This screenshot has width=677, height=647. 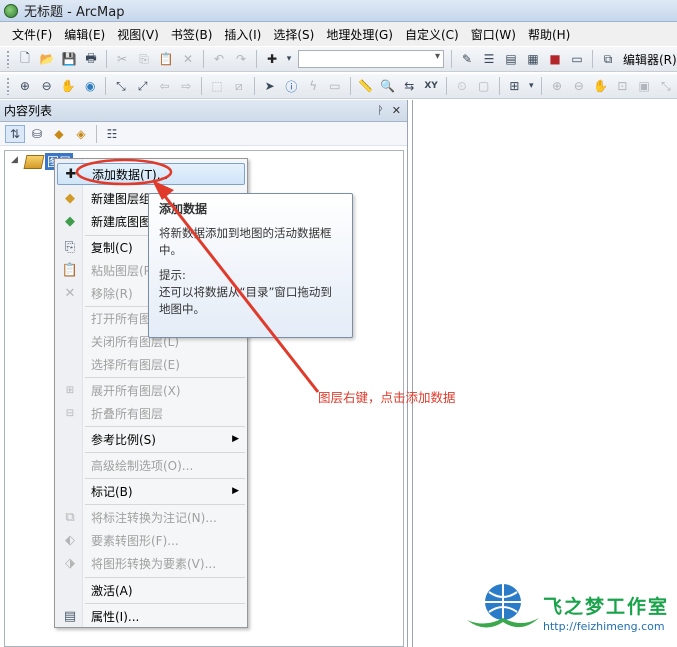 What do you see at coordinates (359, 34) in the screenshot?
I see `menu-geoprocessing: 地理处理(G)` at bounding box center [359, 34].